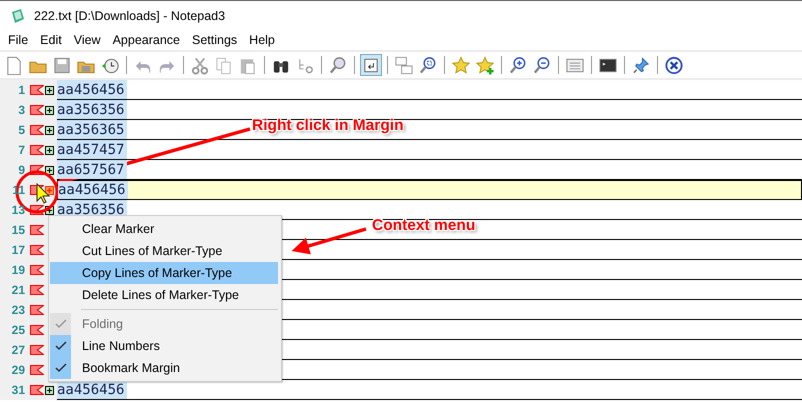  I want to click on menu-item: View, so click(87, 40).